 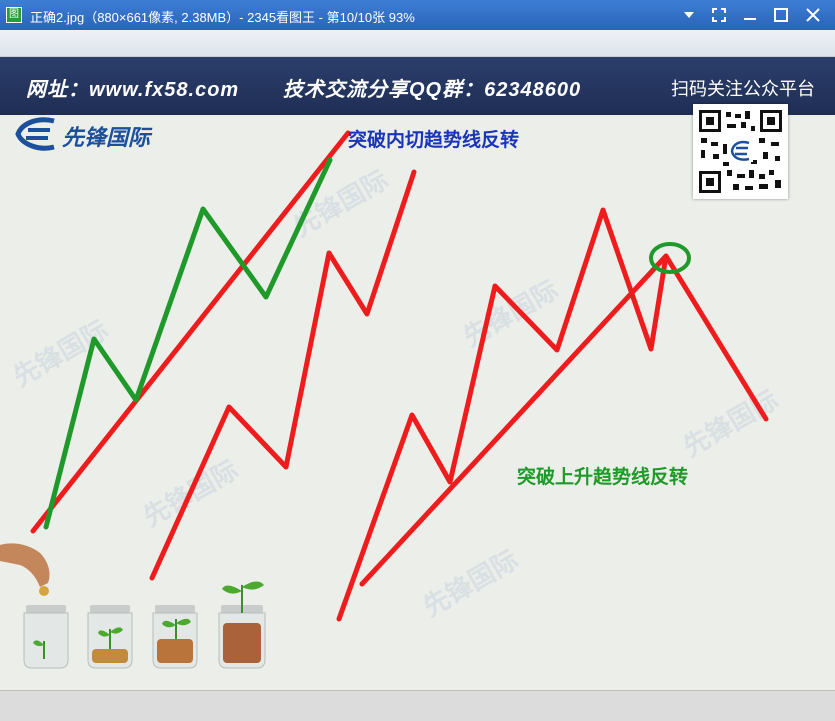 I want to click on chevron-down-icon, so click(x=689, y=15).